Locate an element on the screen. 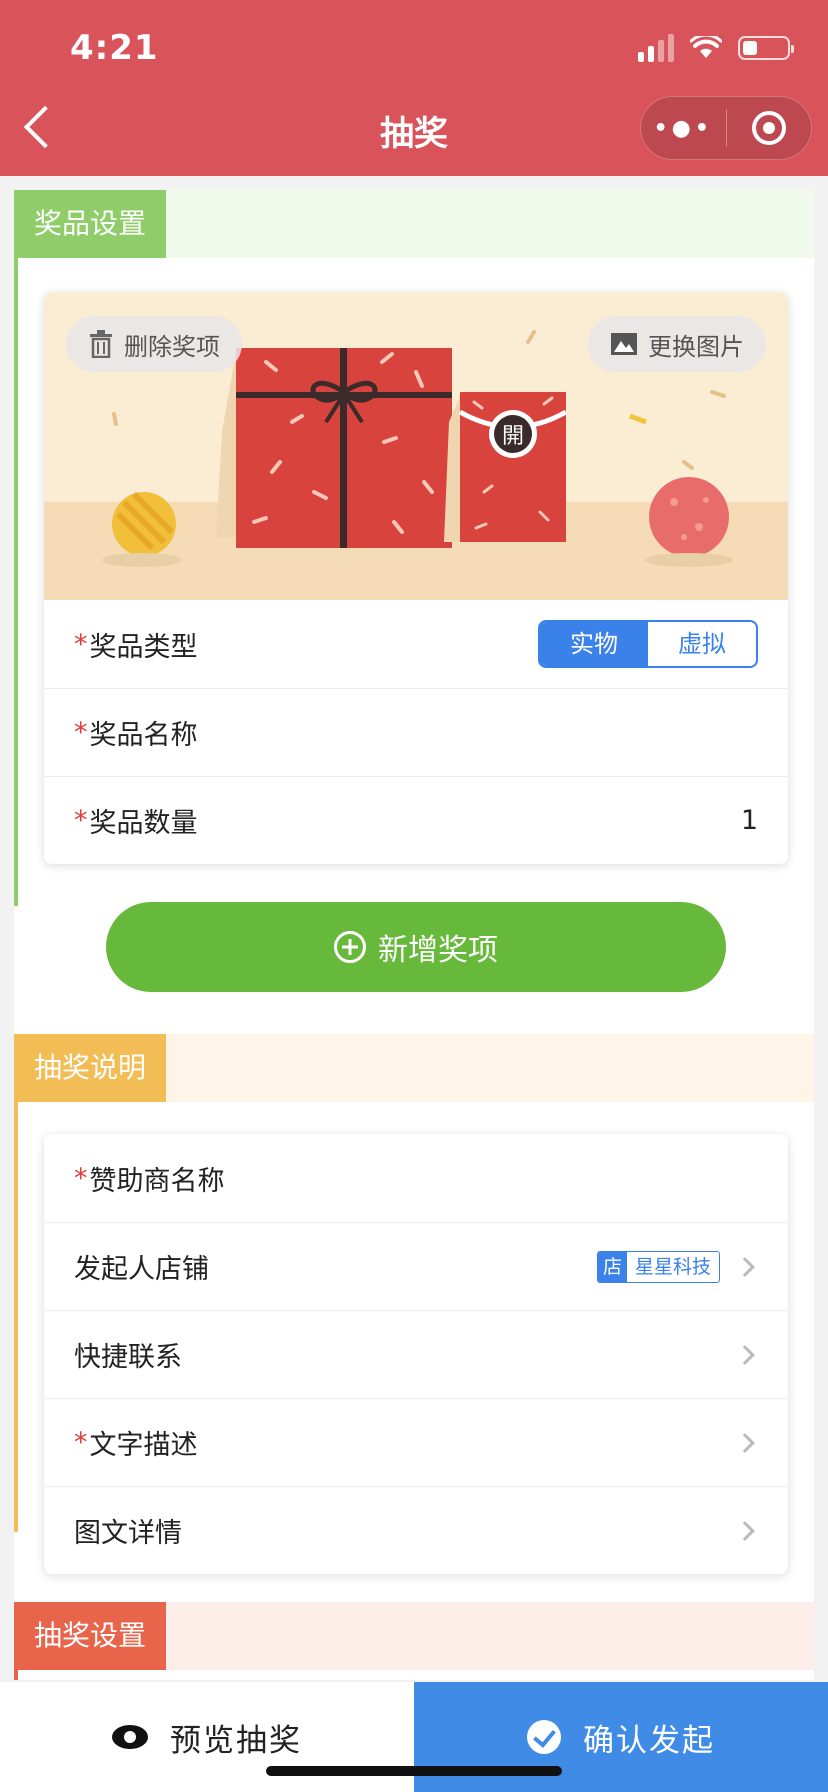  mini-program-capsule: •●• is located at coordinates (726, 128).